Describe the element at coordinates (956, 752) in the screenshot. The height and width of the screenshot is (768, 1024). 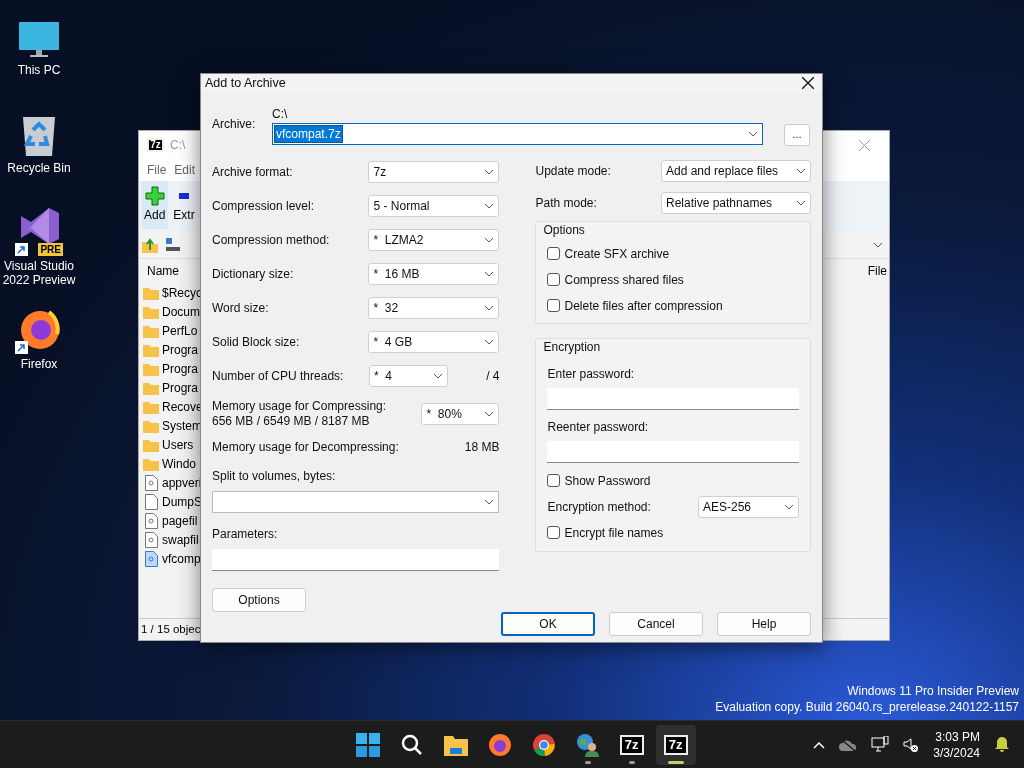
I see `clock-date: 3/3/2024` at that location.